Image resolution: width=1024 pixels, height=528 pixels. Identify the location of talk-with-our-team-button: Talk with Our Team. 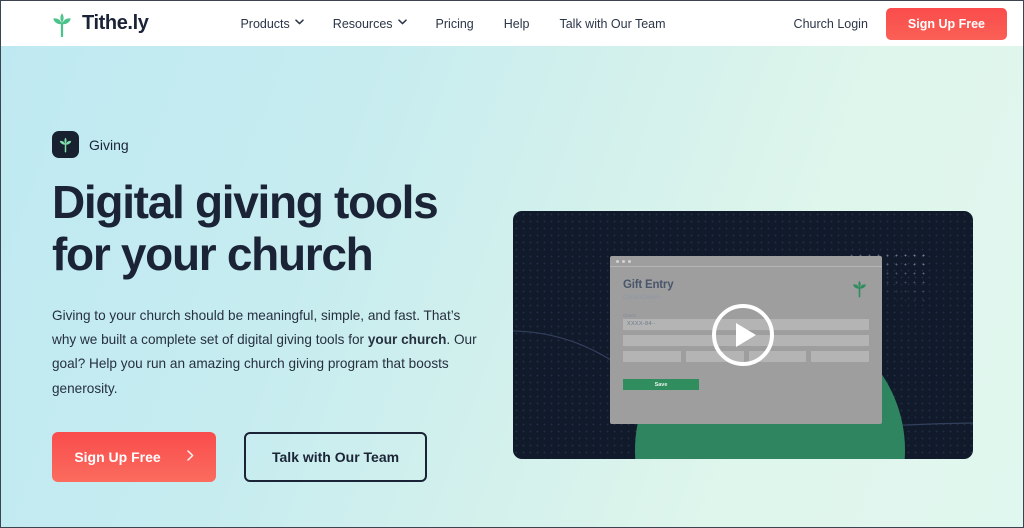
(336, 456).